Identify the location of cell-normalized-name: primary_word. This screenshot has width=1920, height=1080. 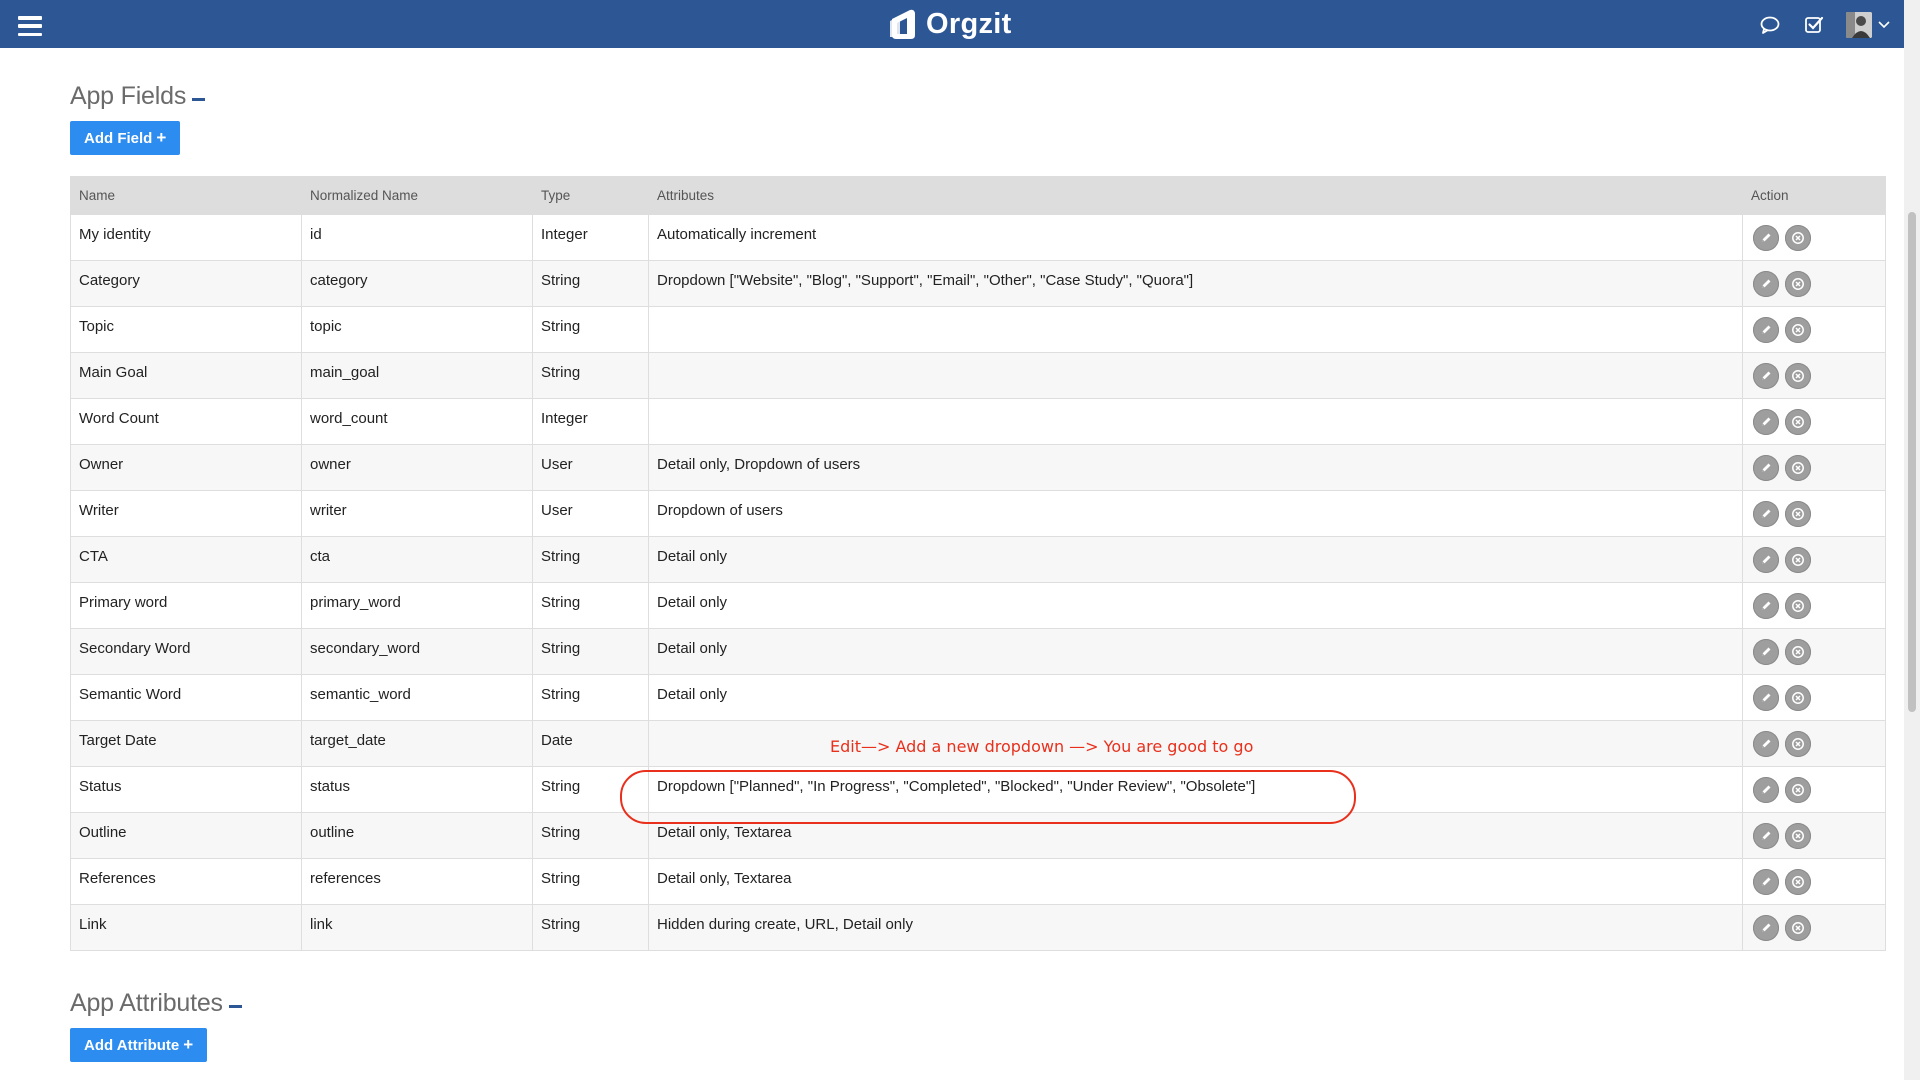
(417, 605).